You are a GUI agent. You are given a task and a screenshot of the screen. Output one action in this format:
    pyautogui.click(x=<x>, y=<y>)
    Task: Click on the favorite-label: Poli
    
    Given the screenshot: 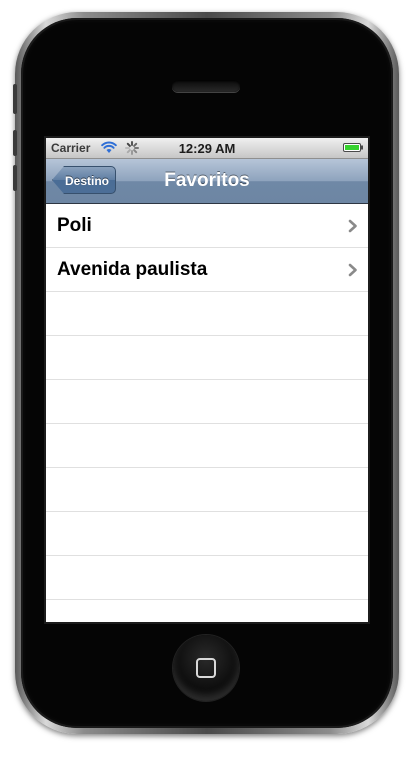 What is the action you would take?
    pyautogui.click(x=74, y=225)
    